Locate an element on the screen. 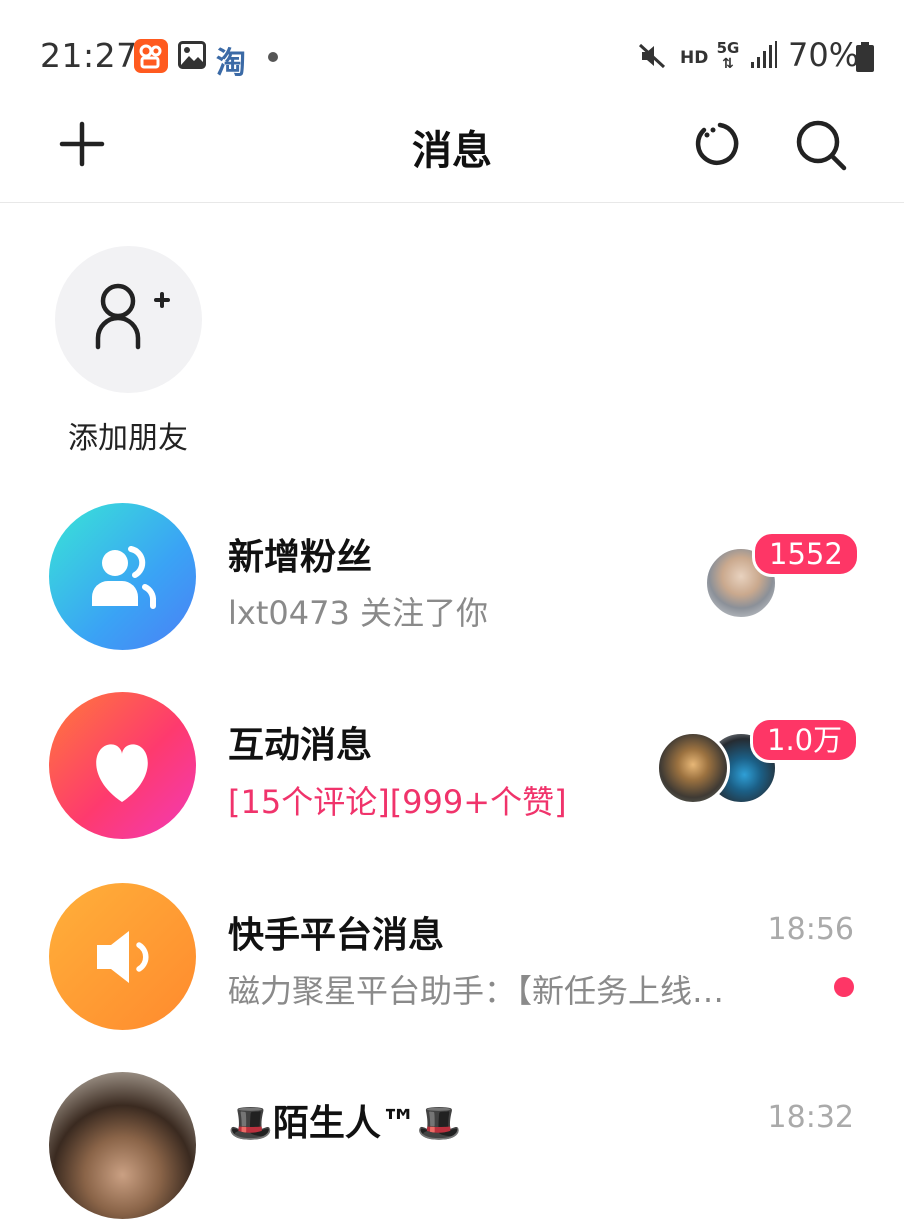 The image size is (904, 1219). mute-icon is located at coordinates (652, 58).